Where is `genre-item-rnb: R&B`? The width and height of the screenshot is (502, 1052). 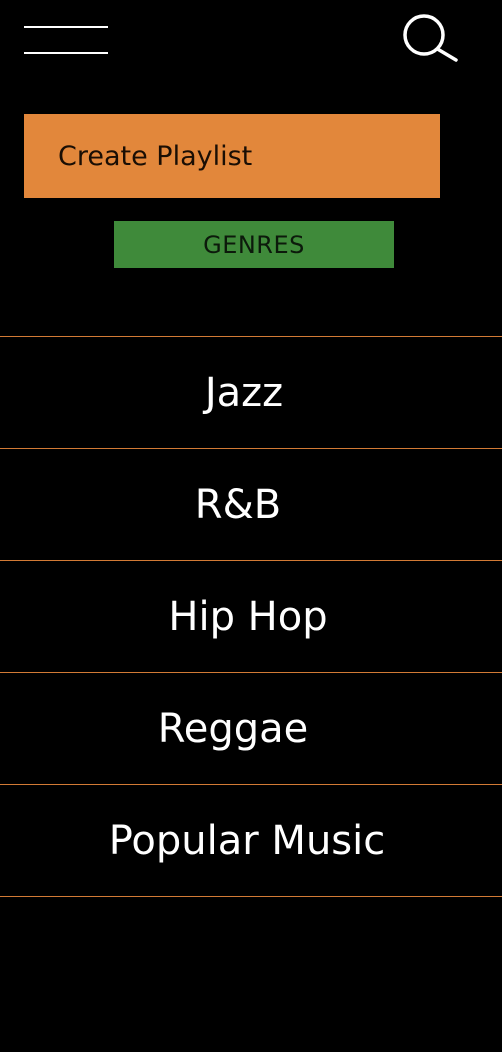 genre-item-rnb: R&B is located at coordinates (251, 505).